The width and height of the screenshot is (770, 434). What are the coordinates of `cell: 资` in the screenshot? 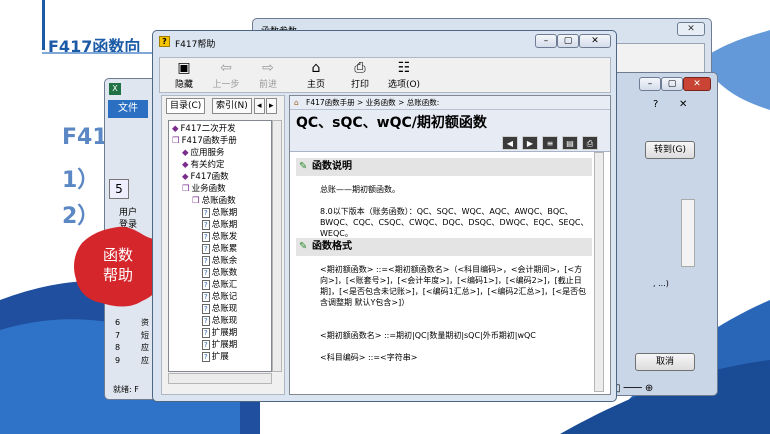 It's located at (145, 323).